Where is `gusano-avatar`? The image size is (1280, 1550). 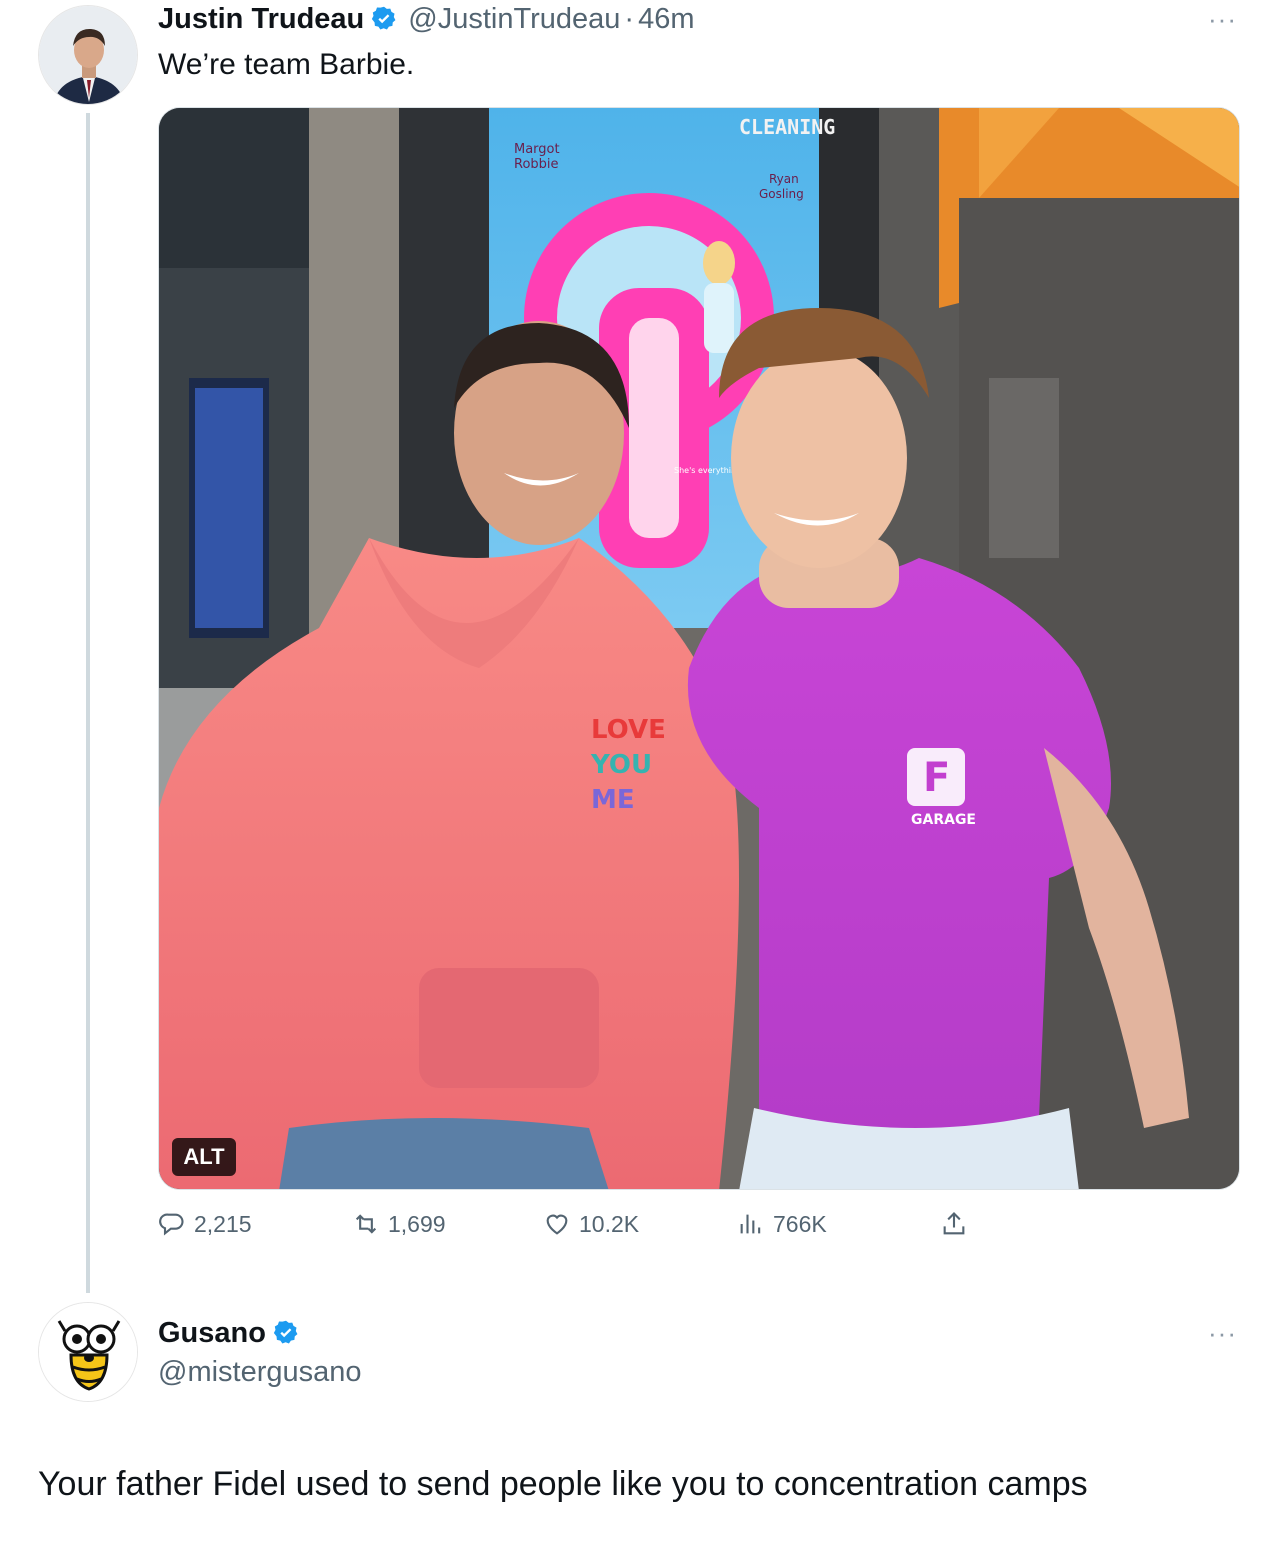
gusano-avatar is located at coordinates (88, 1352).